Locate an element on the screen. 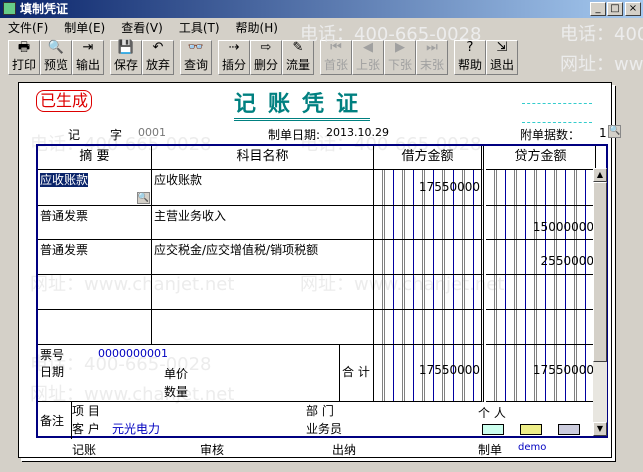 Image resolution: width=643 pixels, height=472 pixels. toolbar-button-13: ? 帮助 is located at coordinates (470, 57).